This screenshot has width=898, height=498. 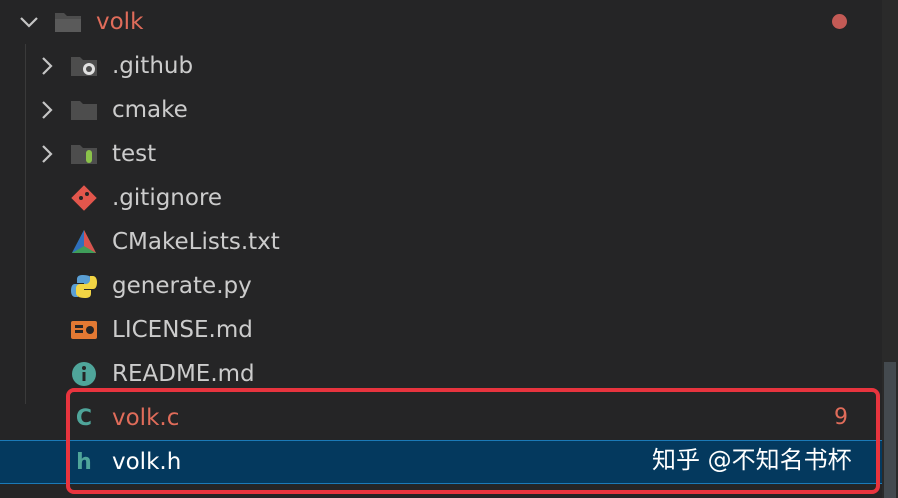 I want to click on file-row-readme: README.md, so click(x=442, y=374).